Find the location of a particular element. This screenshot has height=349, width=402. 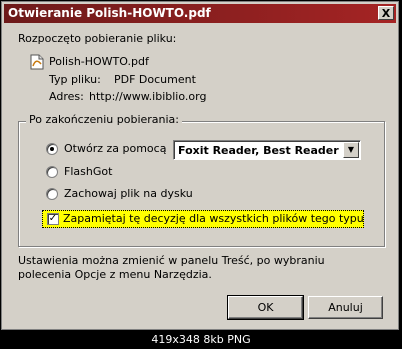

window-title: Otwieranie Polish-HOWTO.pdf is located at coordinates (109, 13).